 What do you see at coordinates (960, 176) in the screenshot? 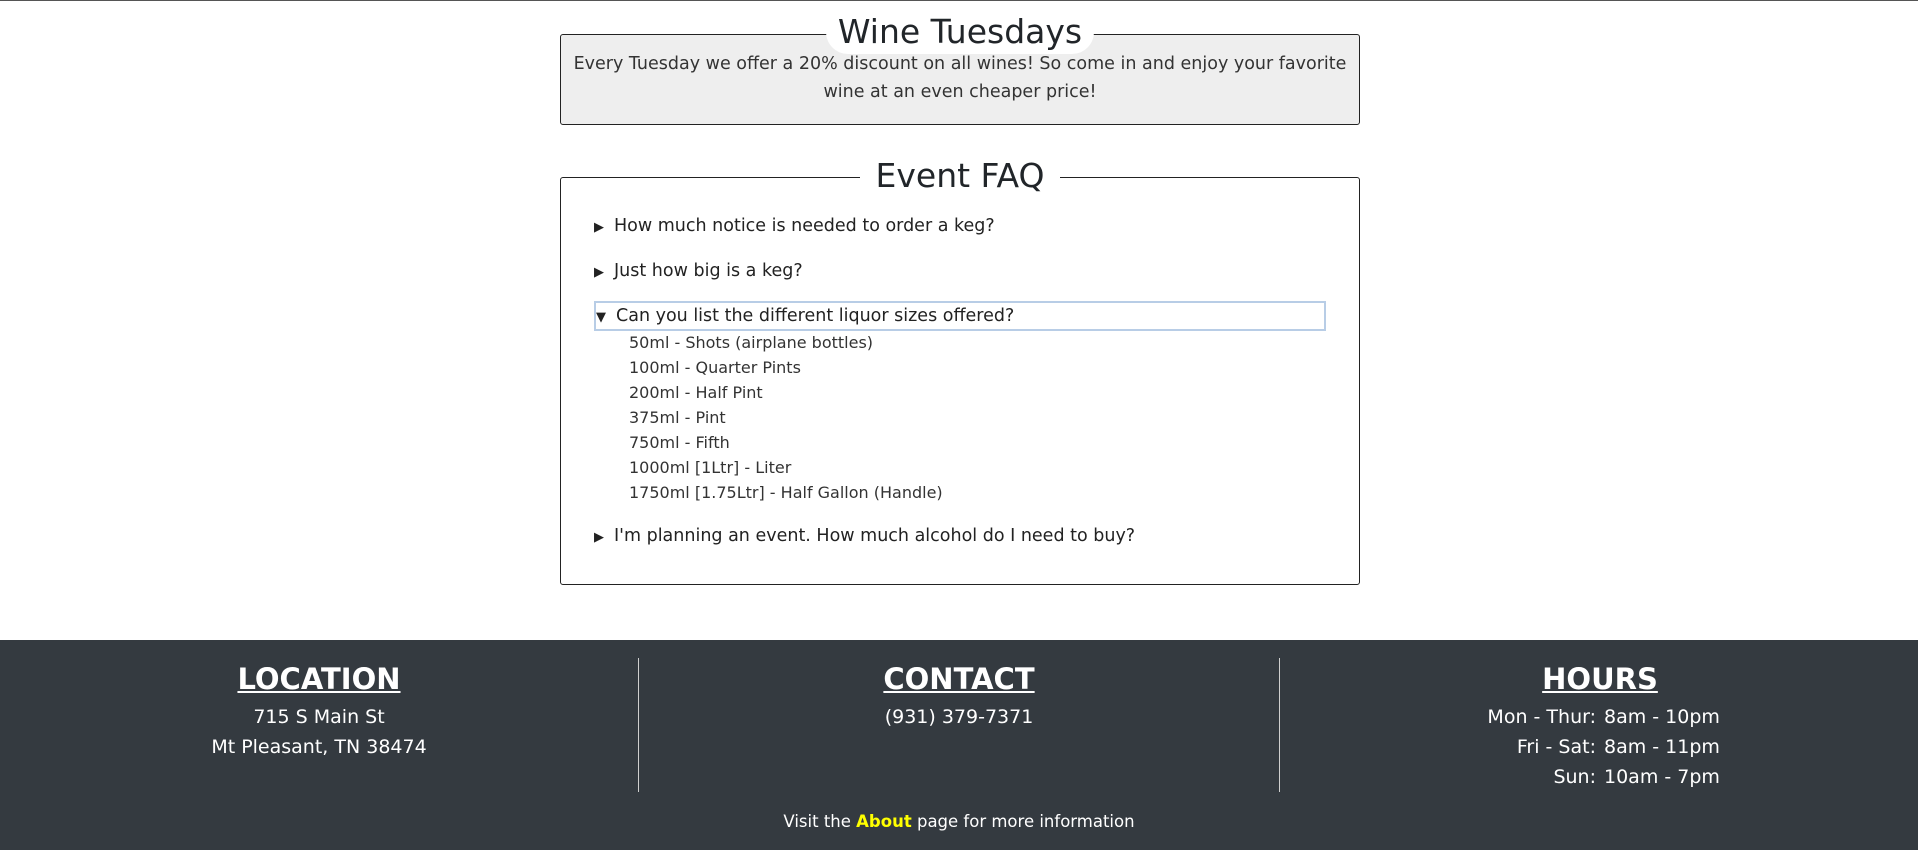
I see `event-faq-title: Event FAQ` at bounding box center [960, 176].